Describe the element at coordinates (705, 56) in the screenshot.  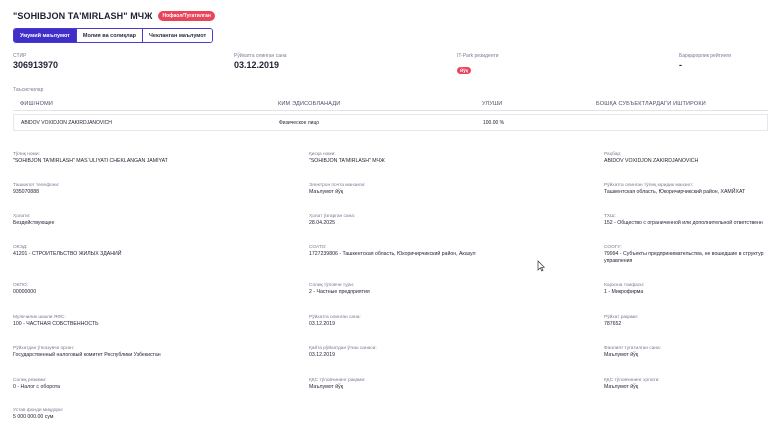
I see `stat-reliability-label: Барқарорлик рейтинги` at that location.